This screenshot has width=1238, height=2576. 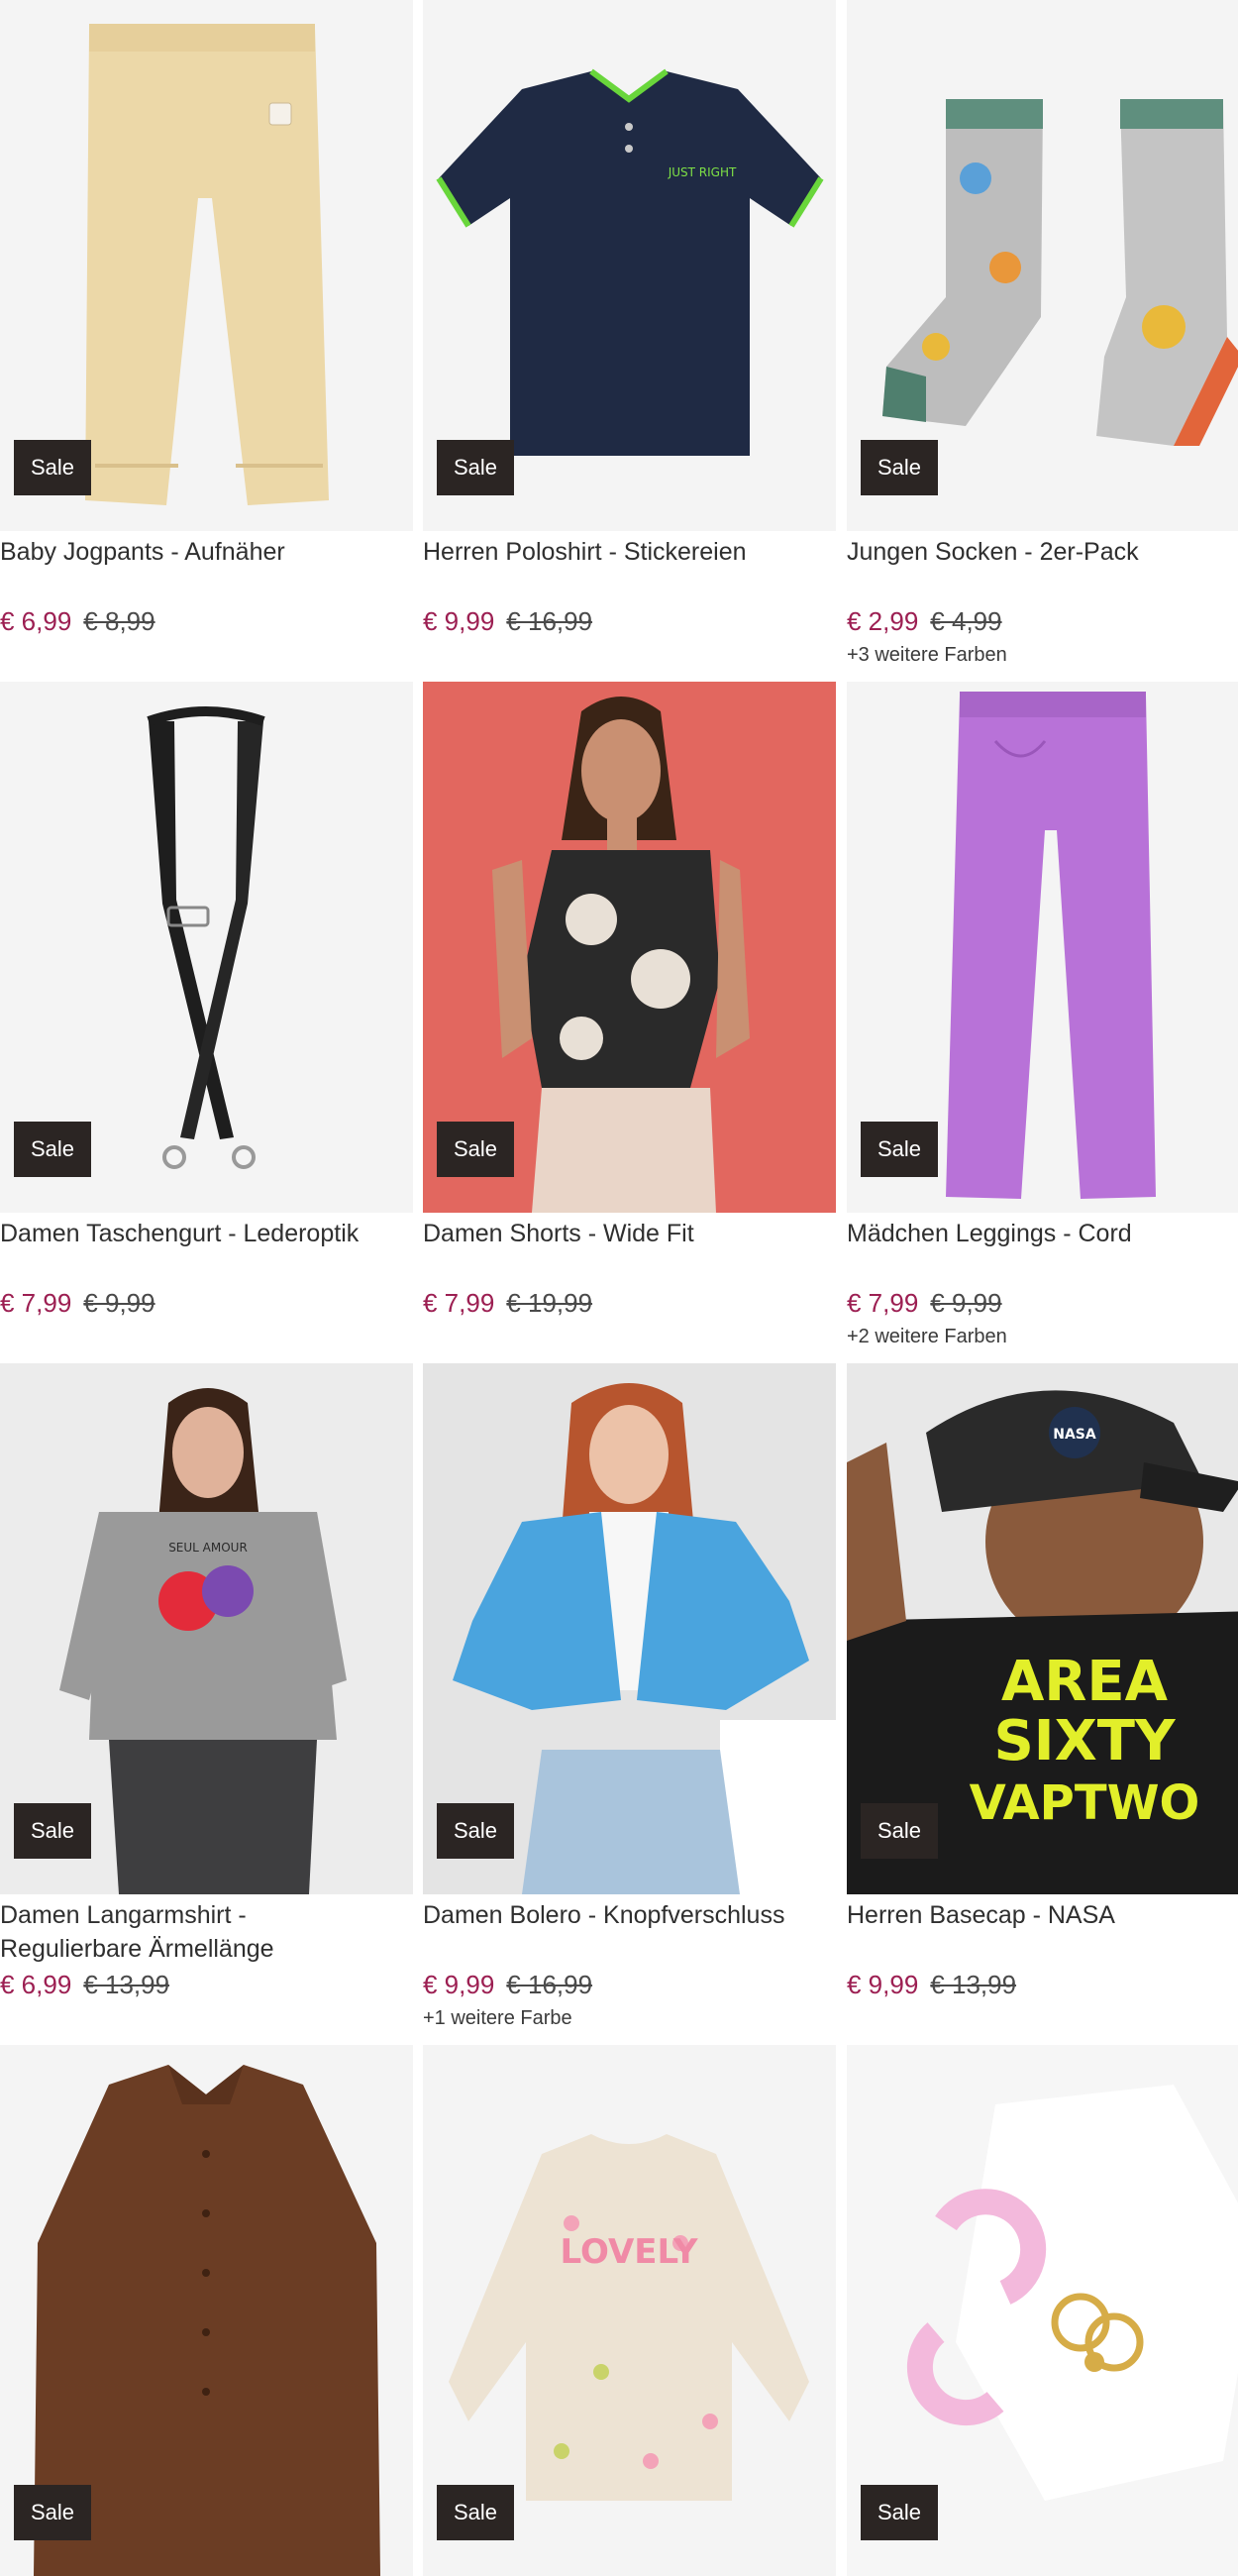 What do you see at coordinates (1042, 655) in the screenshot?
I see `more-colors: +3 weitere Farben` at bounding box center [1042, 655].